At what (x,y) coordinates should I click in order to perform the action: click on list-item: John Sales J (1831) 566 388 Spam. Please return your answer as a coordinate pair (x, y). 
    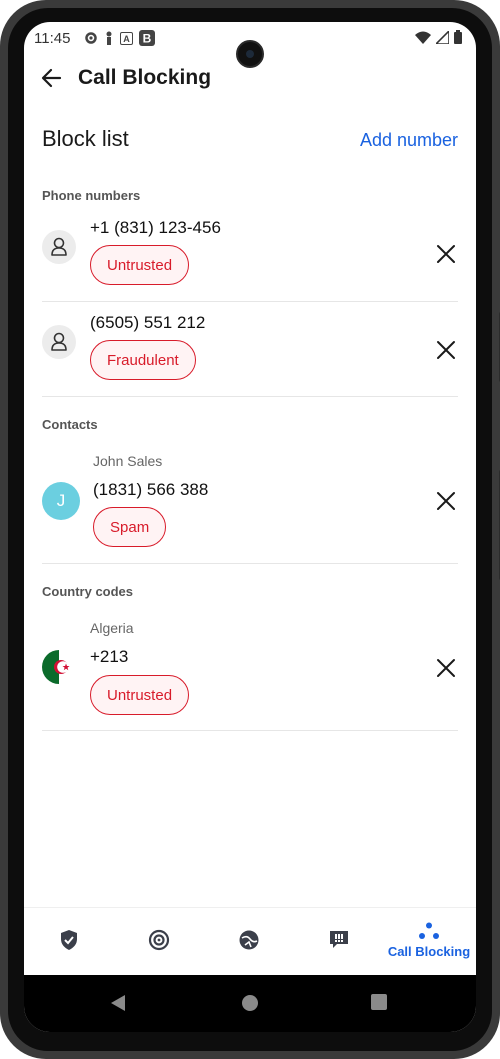
    Looking at the image, I should click on (250, 503).